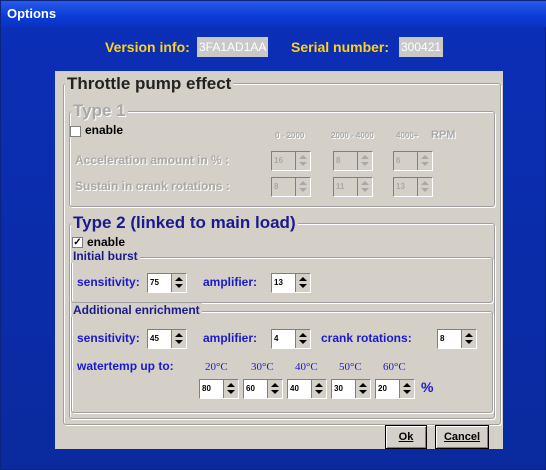 The image size is (546, 470). Describe the element at coordinates (152, 186) in the screenshot. I see `sustain-label: Sustain in crank rotations :` at that location.